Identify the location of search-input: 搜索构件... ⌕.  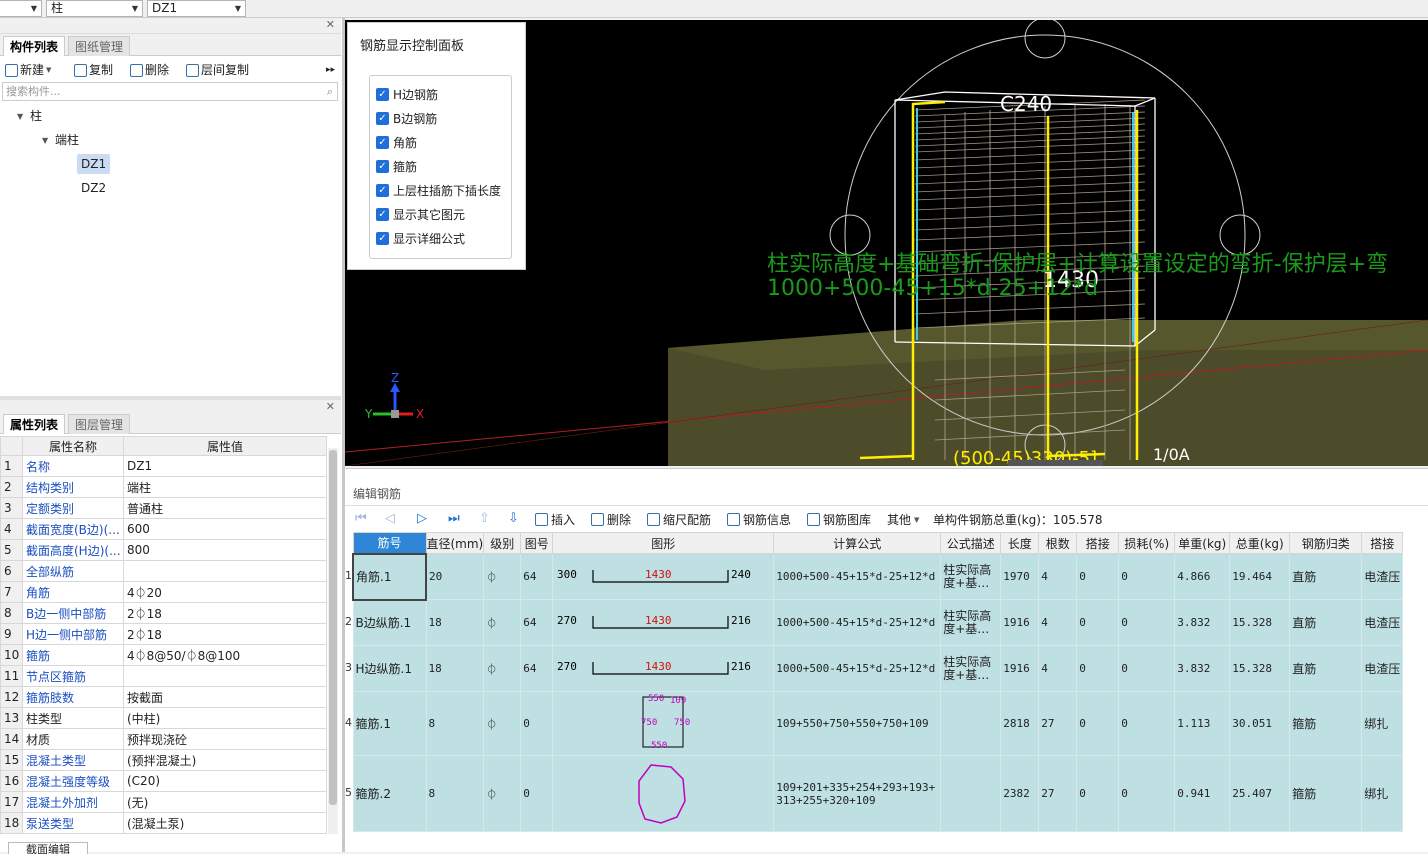
(170, 91).